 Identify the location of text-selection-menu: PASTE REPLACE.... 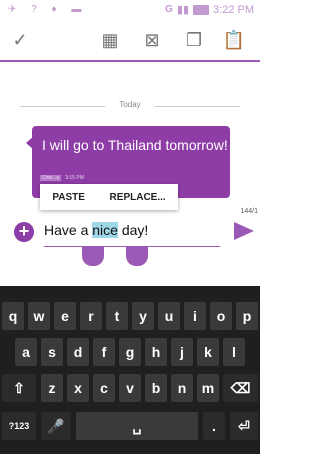
(109, 197).